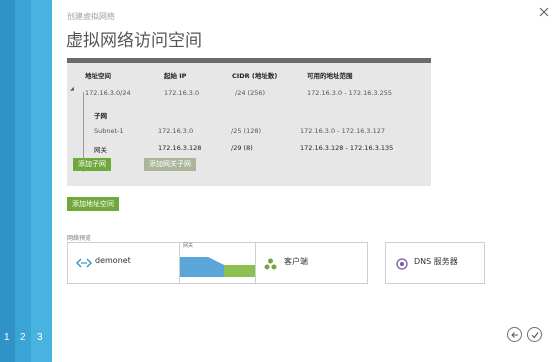 The height and width of the screenshot is (362, 558). Describe the element at coordinates (249, 60) in the screenshot. I see `panel-top-border` at that location.